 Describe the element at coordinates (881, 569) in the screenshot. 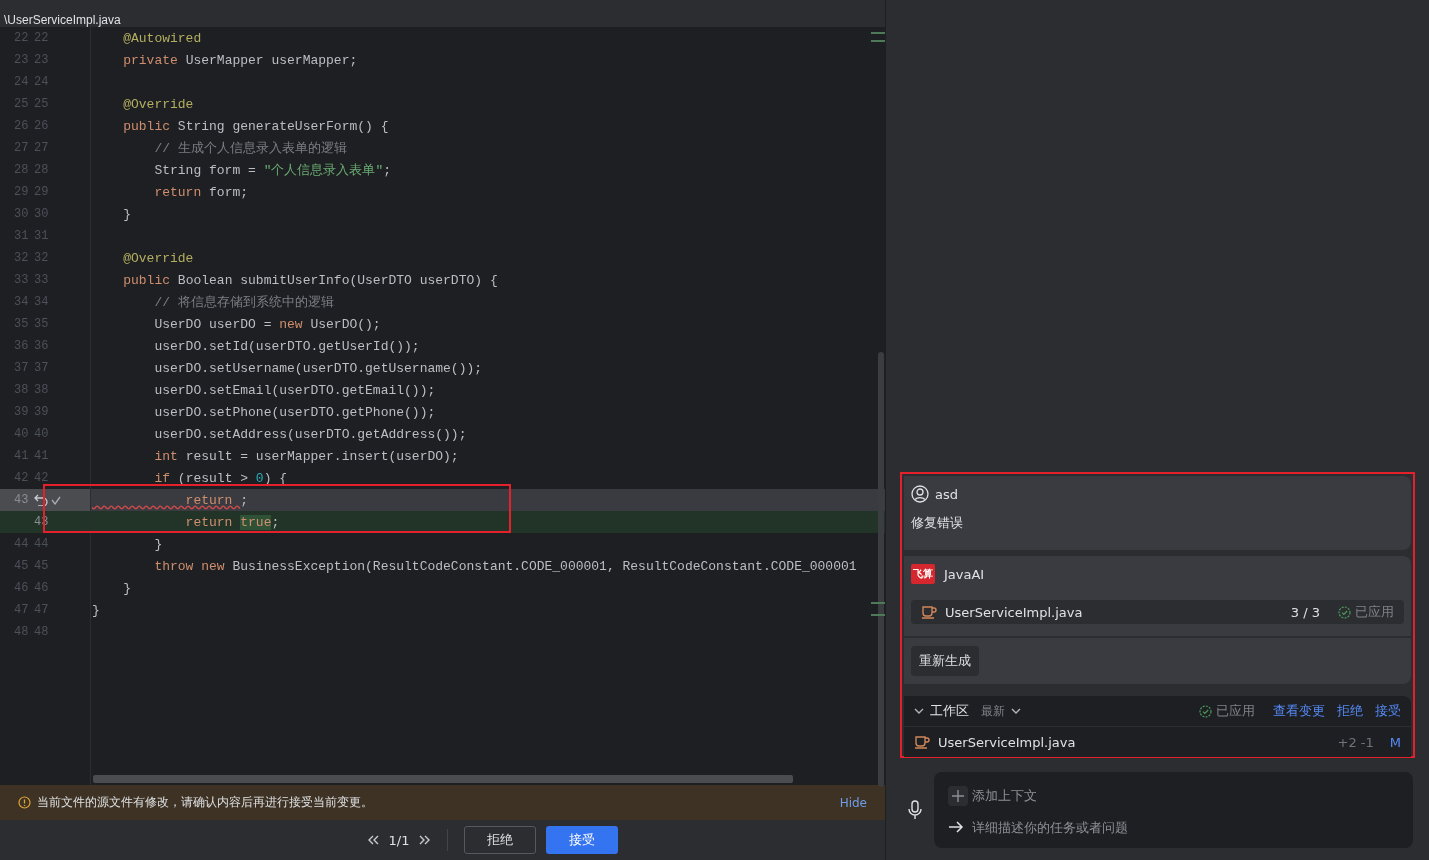

I see `vertical-scrollbar` at that location.